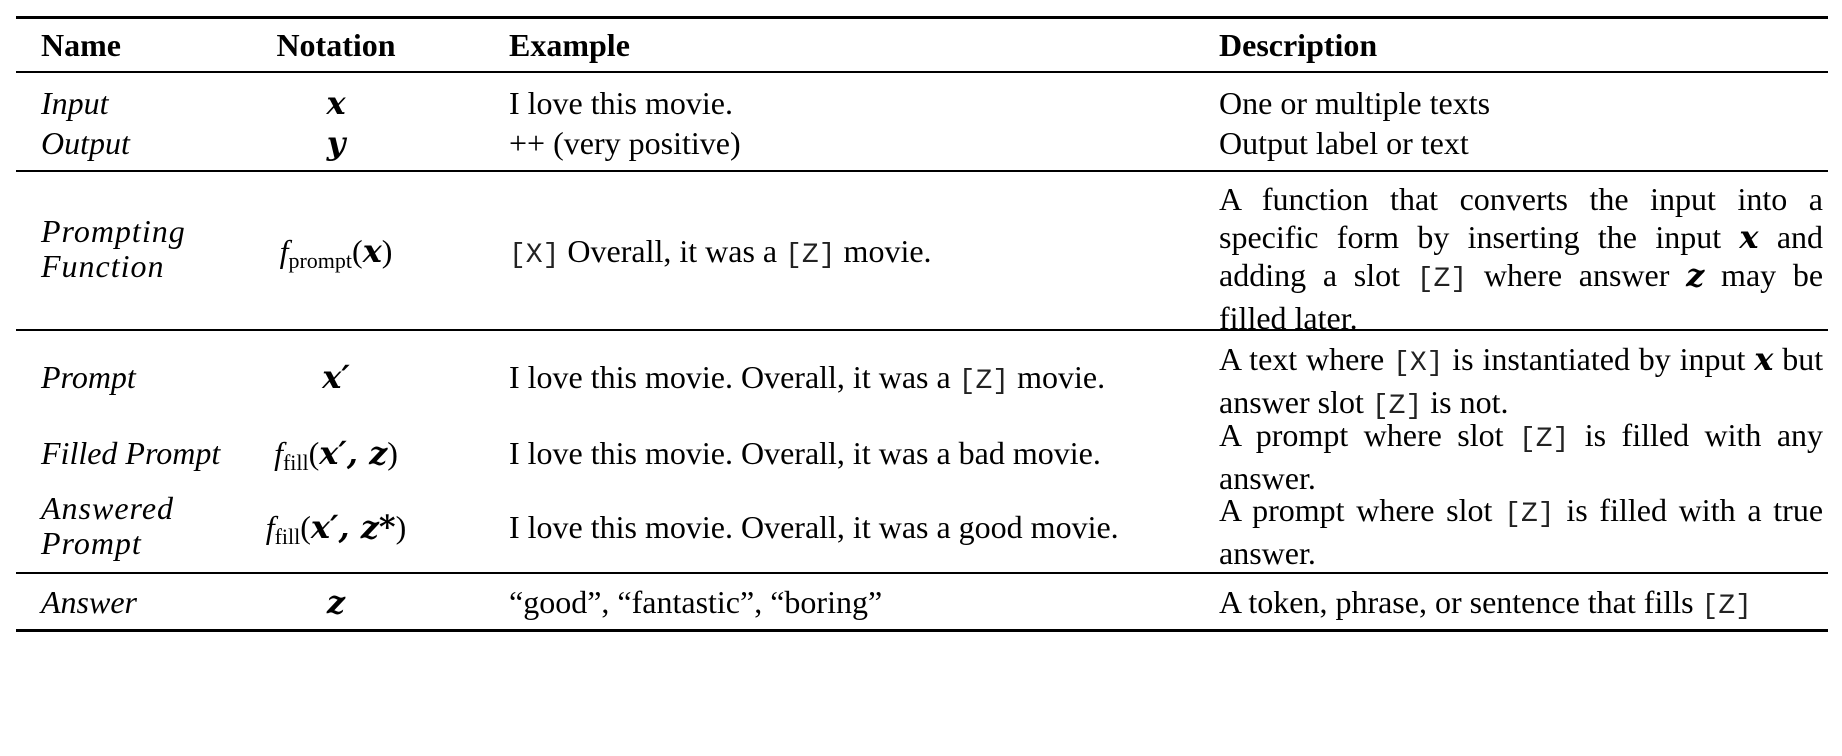 This screenshot has width=1842, height=756. Describe the element at coordinates (534, 255) in the screenshot. I see `slot-x: [X]` at that location.